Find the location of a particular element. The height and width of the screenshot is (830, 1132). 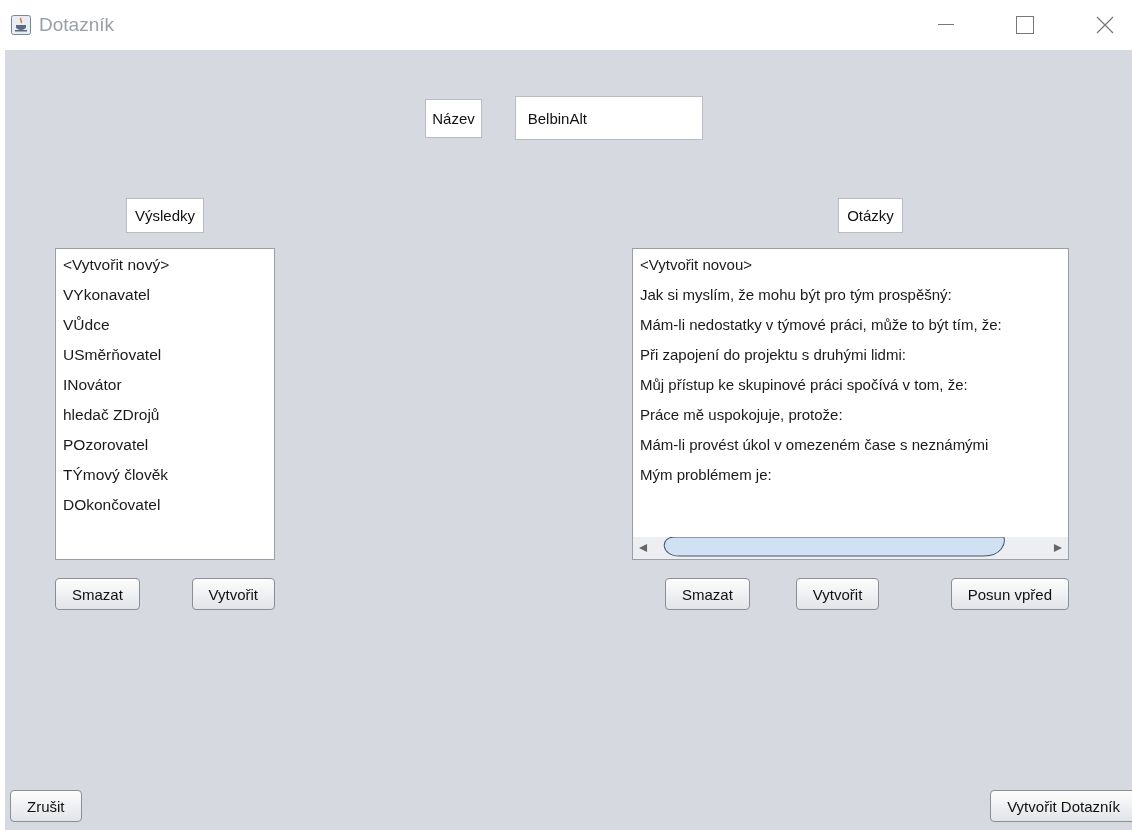

list-item: Jak si myslím, že mohu být pro tým prospěšný: is located at coordinates (796, 298).